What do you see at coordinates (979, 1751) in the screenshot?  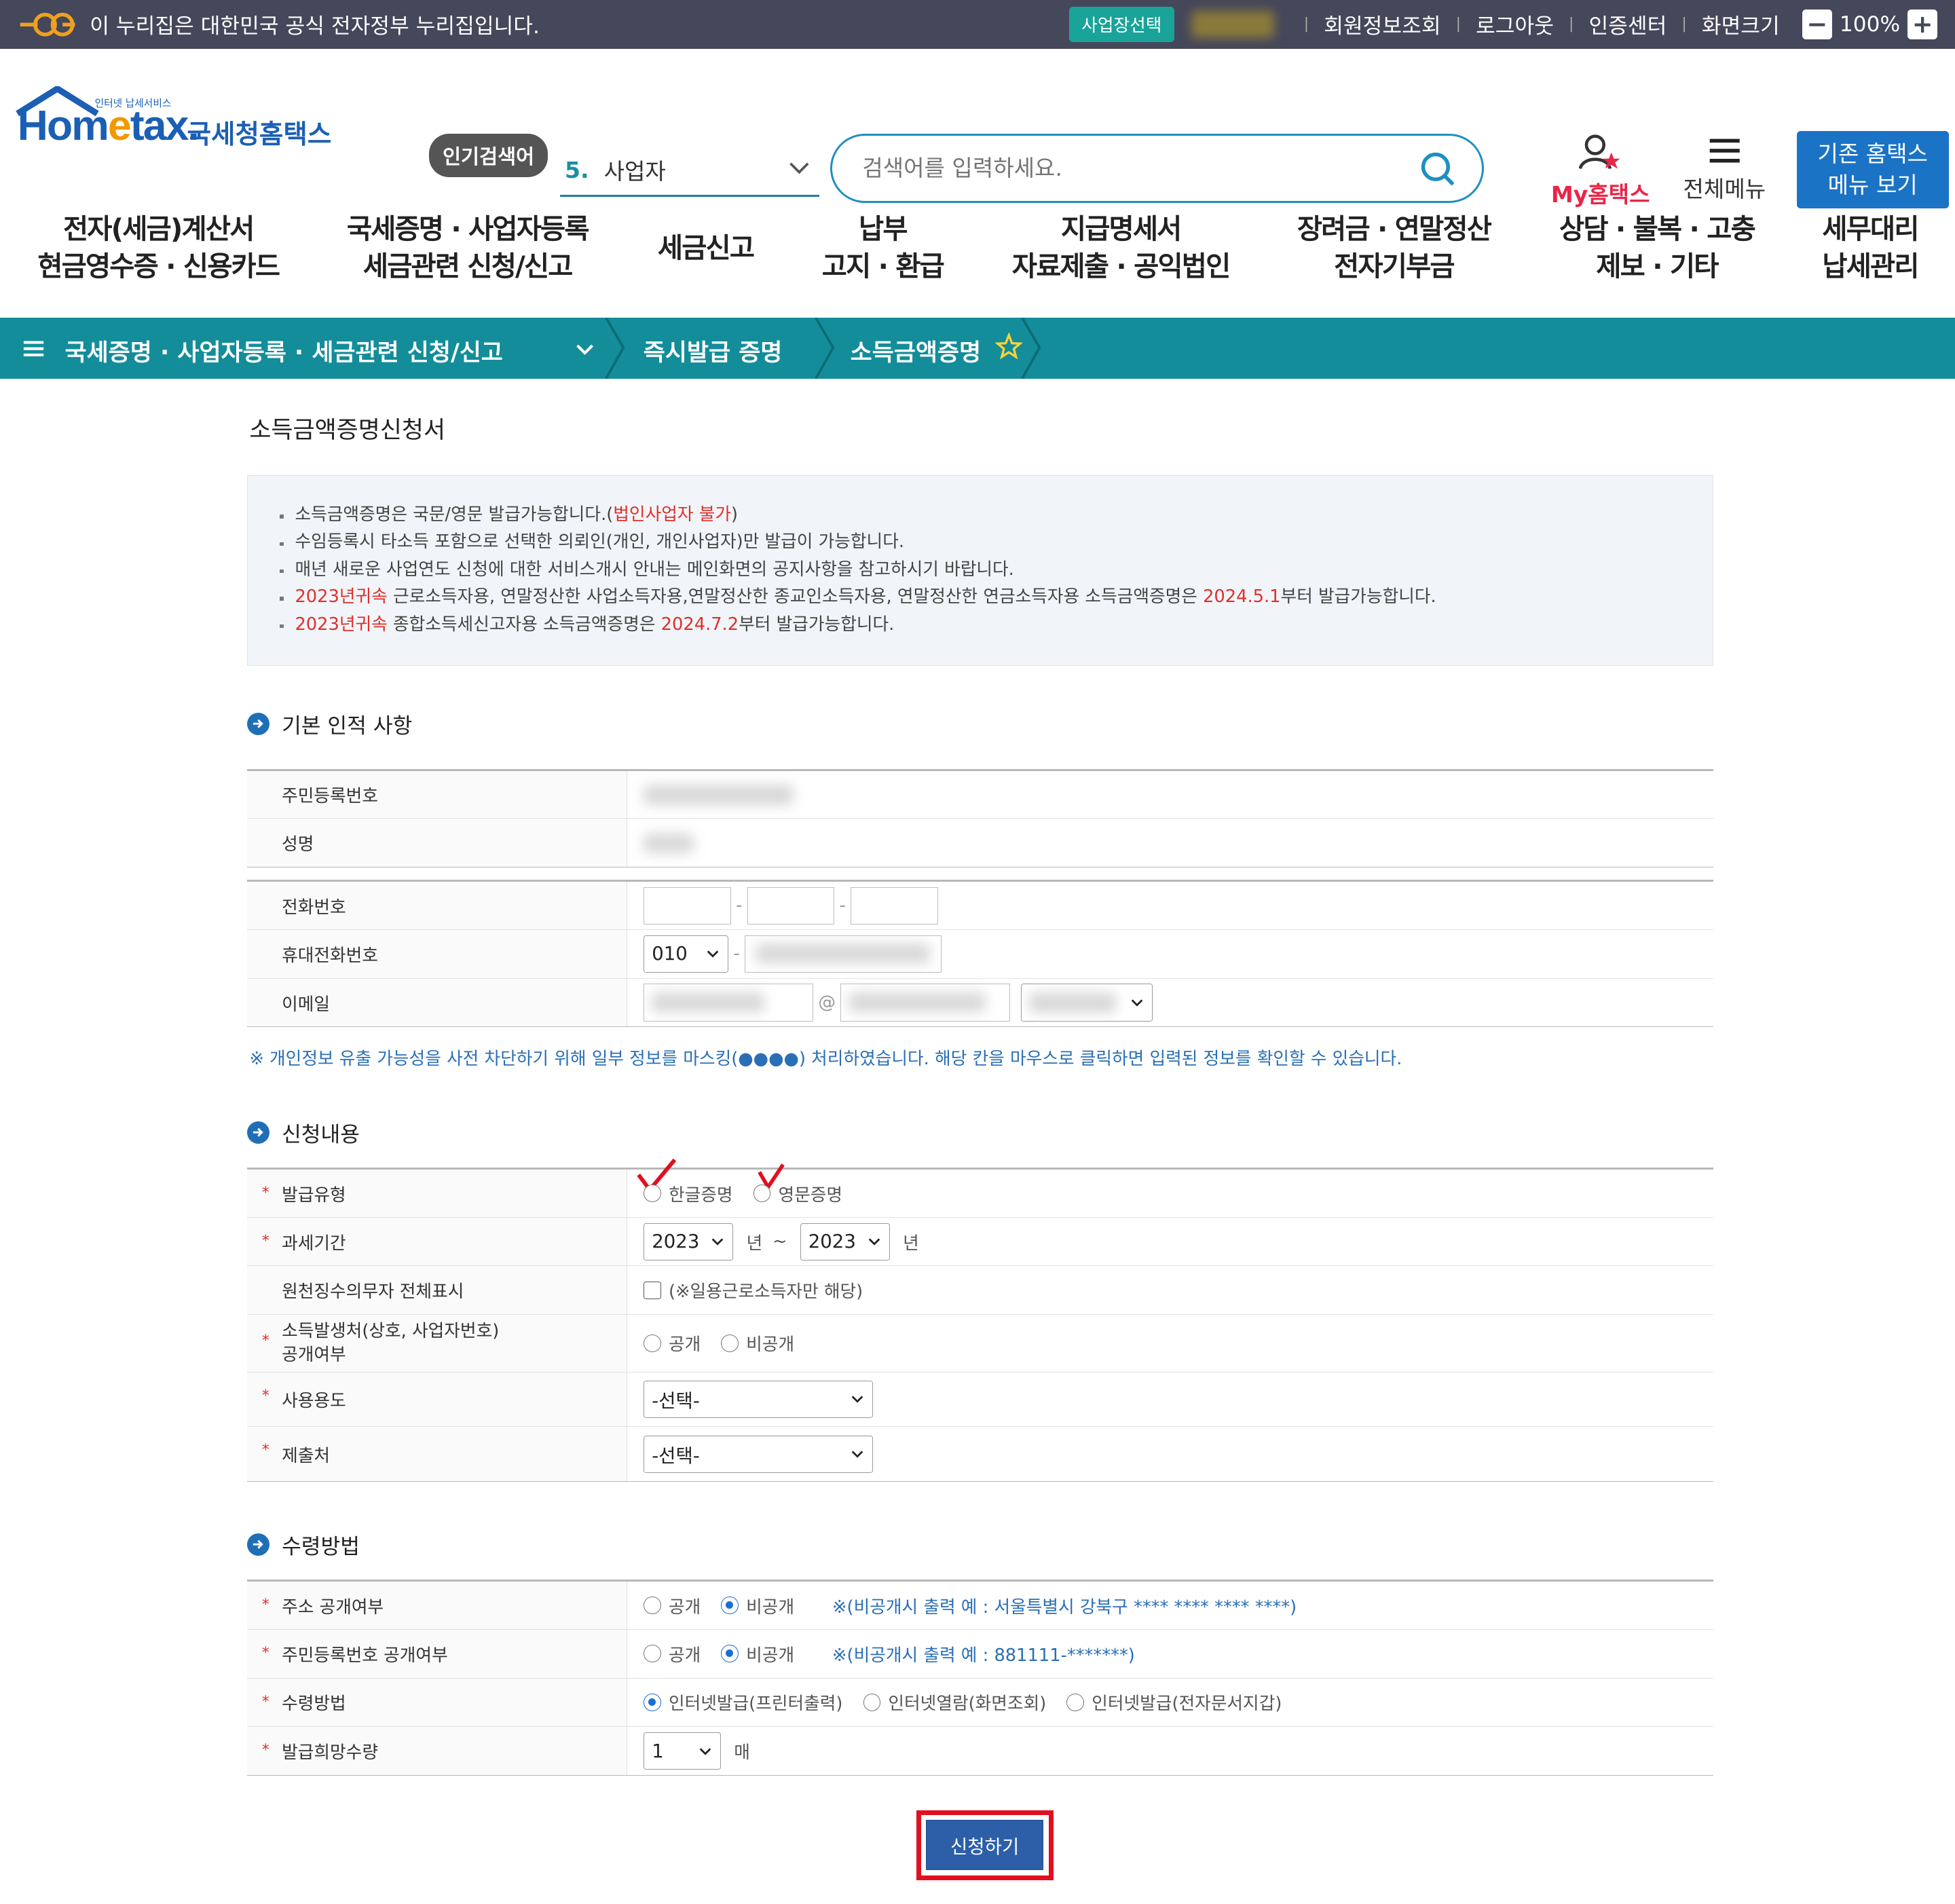 I see `table-row: * 발급희망수량 1 매` at bounding box center [979, 1751].